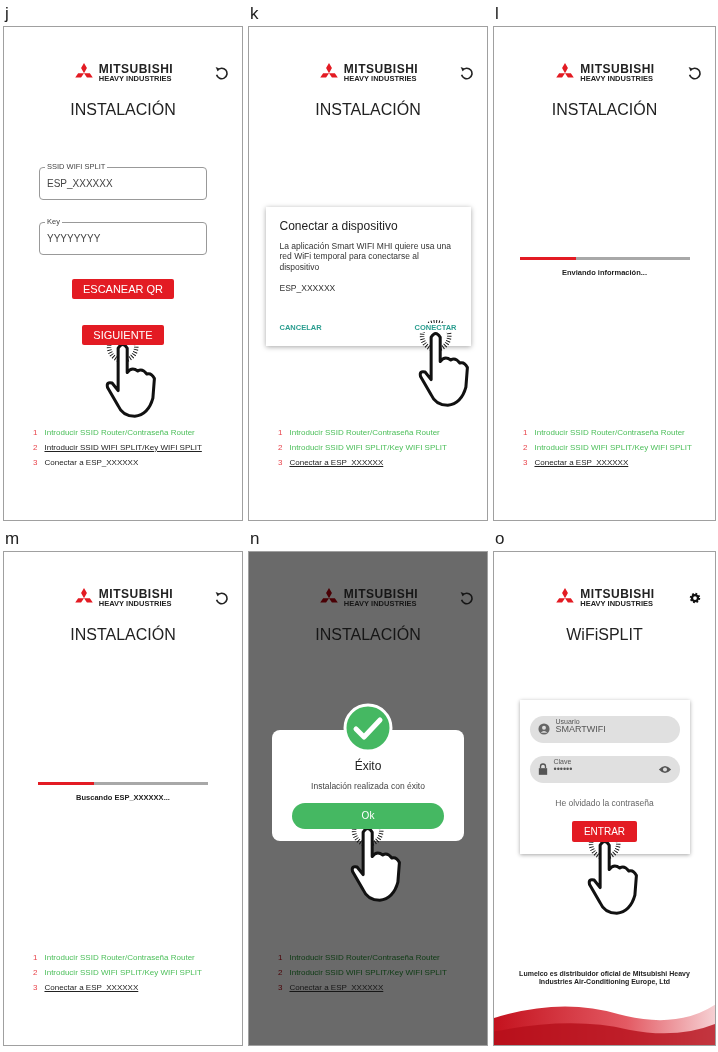  I want to click on lock-icon, so click(542, 769).